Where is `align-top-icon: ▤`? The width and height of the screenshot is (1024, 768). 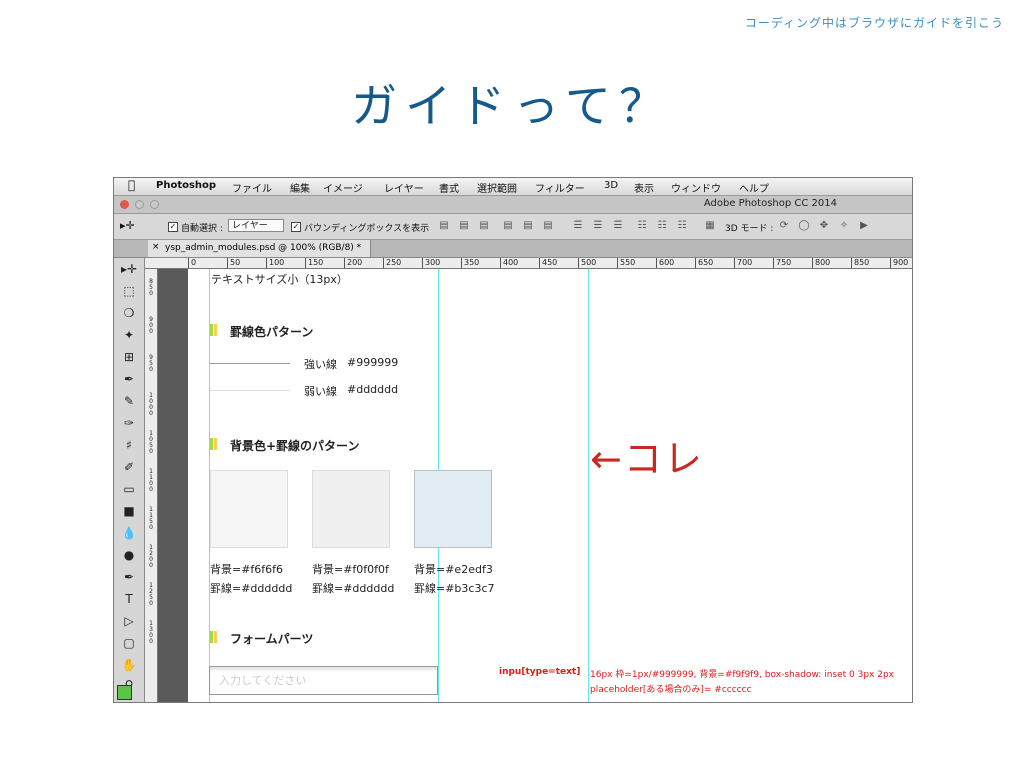 align-top-icon: ▤ is located at coordinates (444, 226).